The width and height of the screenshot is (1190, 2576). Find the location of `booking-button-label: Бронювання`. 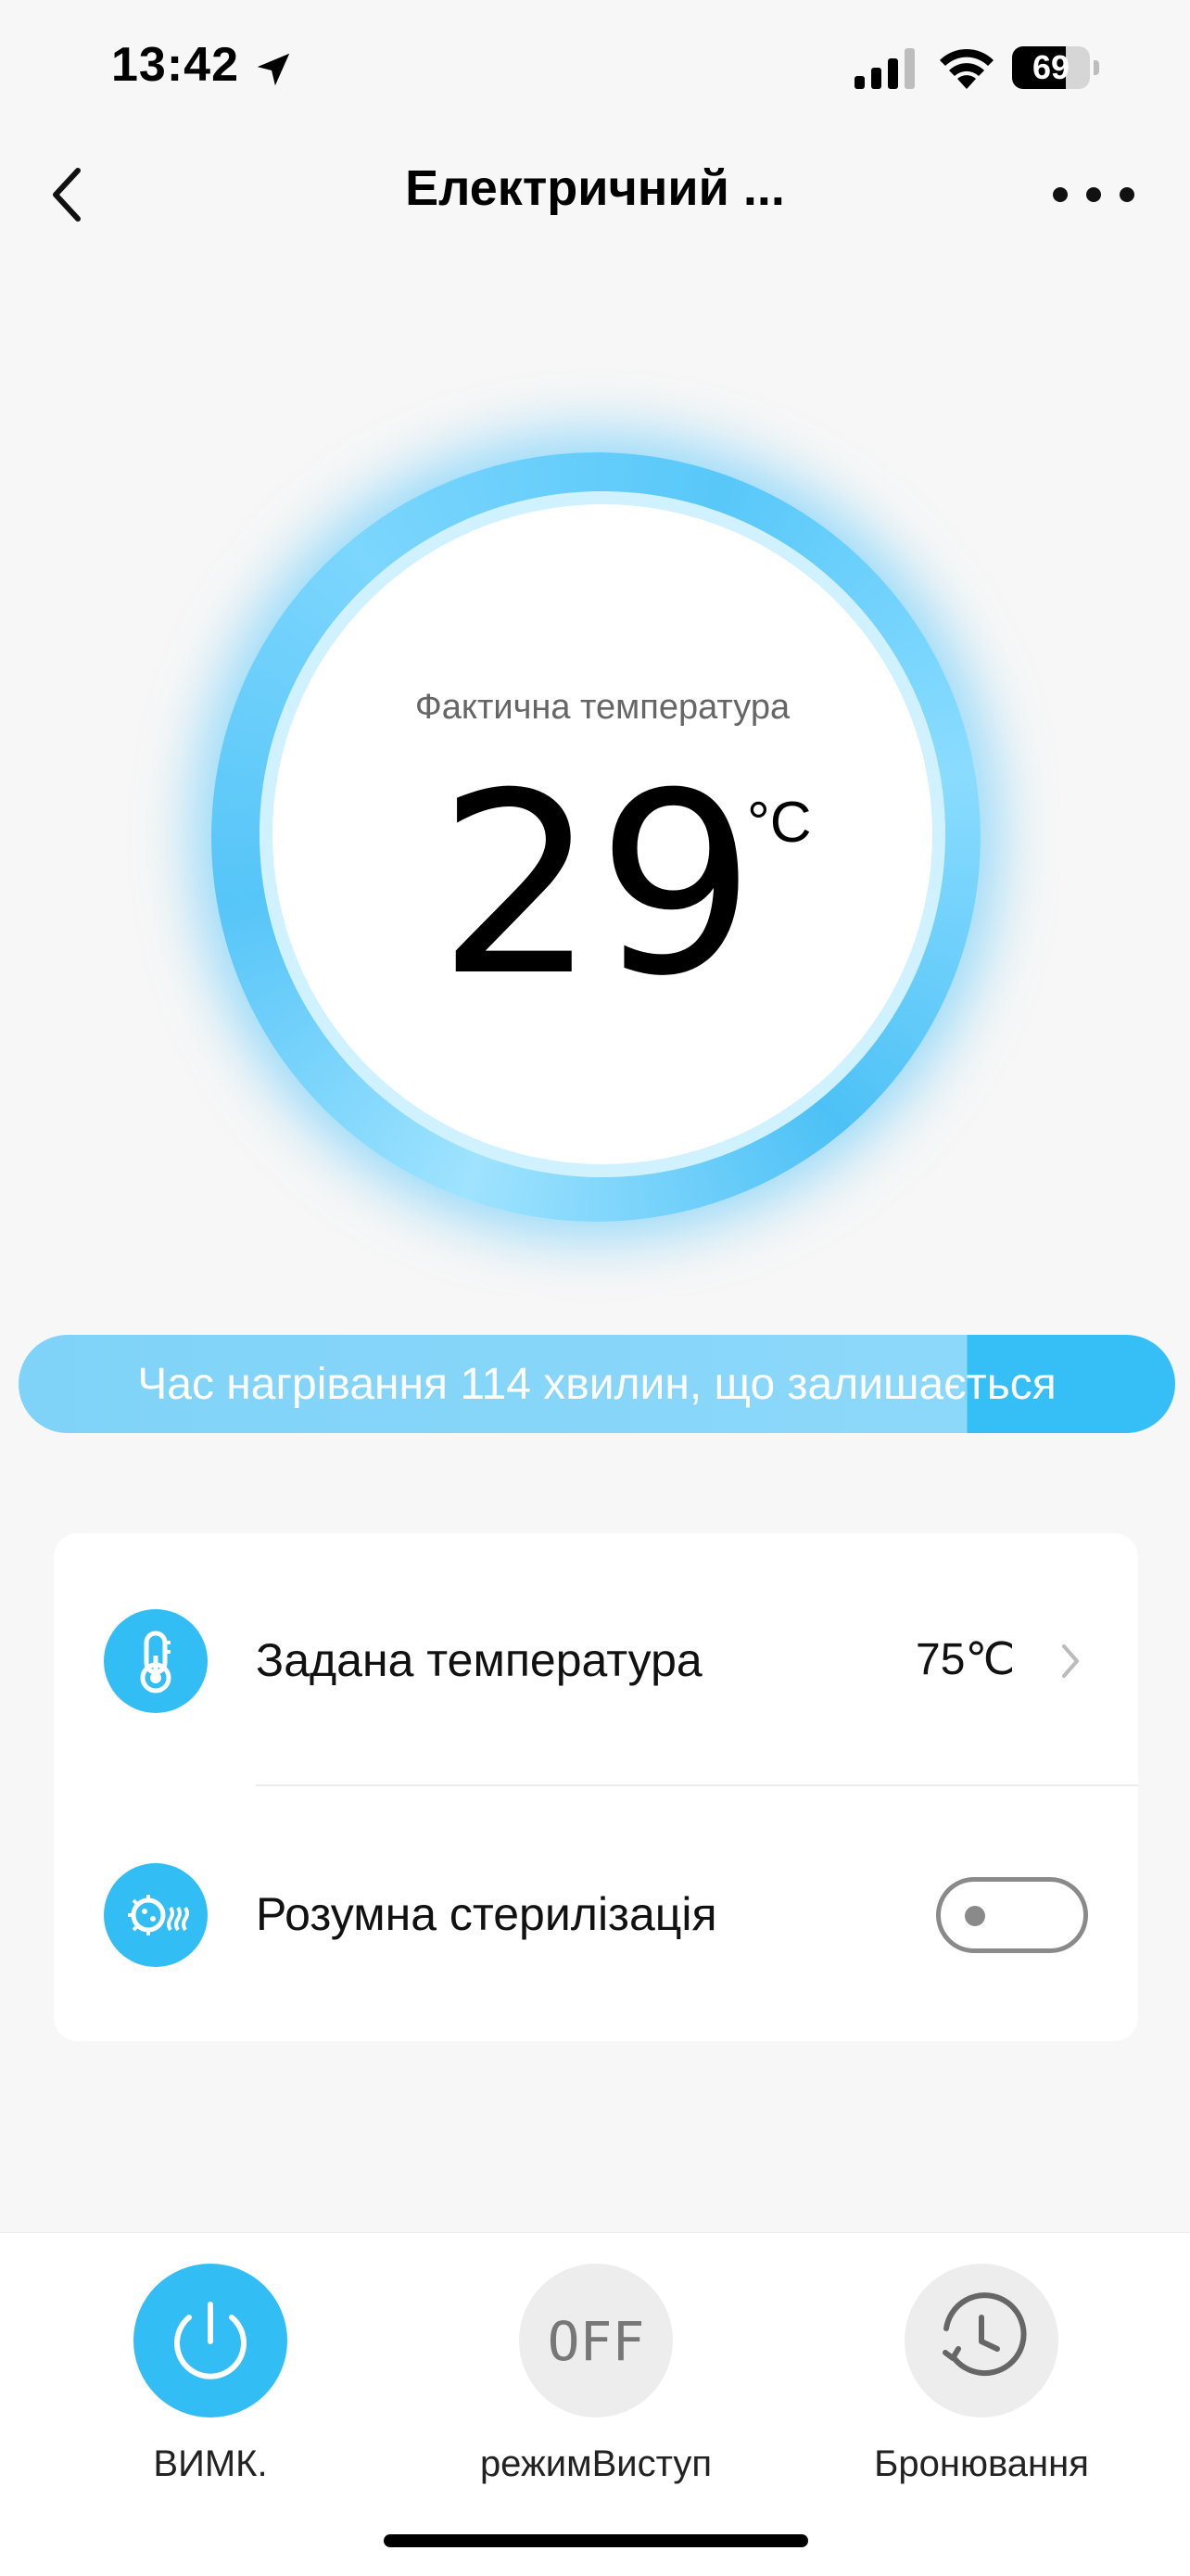

booking-button-label: Бронювання is located at coordinates (981, 2463).